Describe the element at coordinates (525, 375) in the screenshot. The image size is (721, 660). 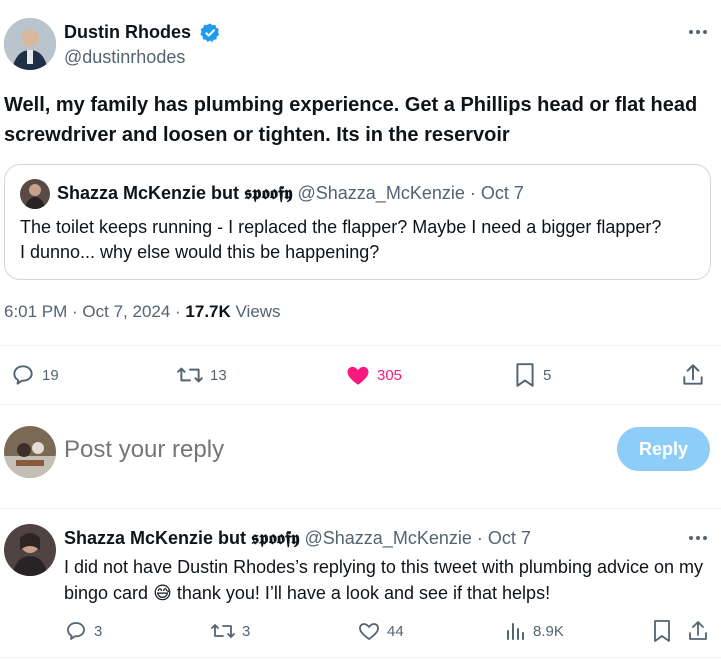
I see `bookmark-icon` at that location.